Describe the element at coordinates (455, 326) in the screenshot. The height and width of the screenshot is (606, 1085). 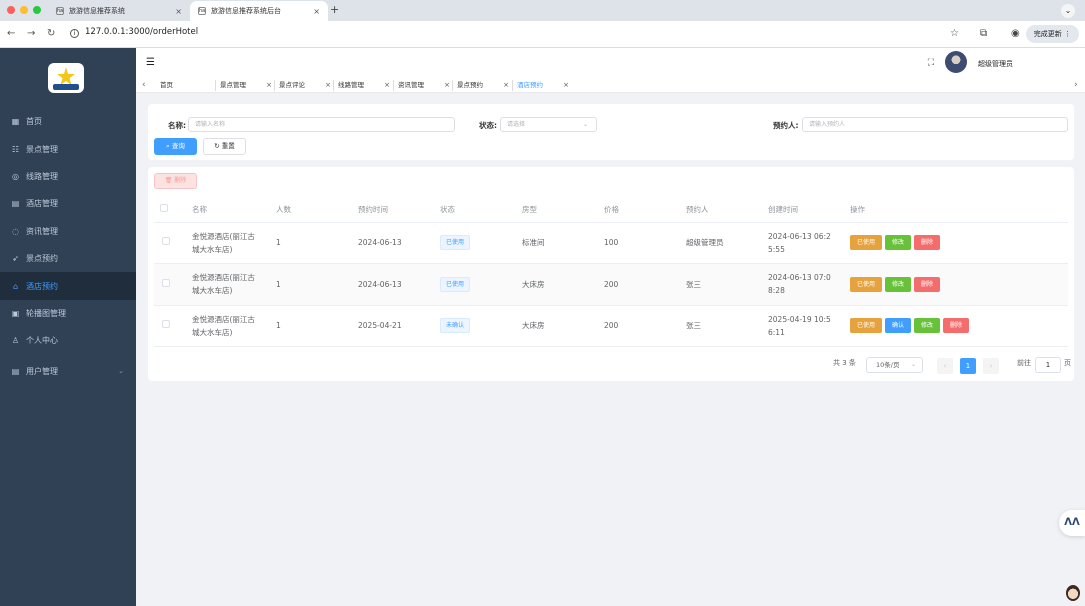
I see `status-badge: 未确认` at that location.